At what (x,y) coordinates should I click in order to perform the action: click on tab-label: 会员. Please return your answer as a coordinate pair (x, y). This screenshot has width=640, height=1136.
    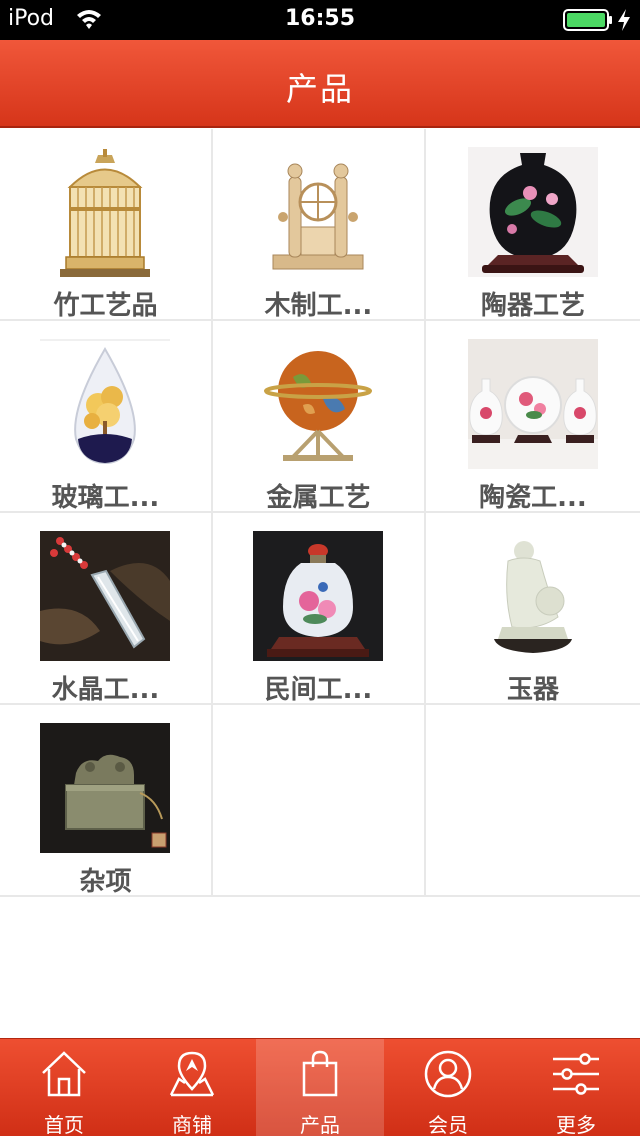
    Looking at the image, I should click on (448, 1124).